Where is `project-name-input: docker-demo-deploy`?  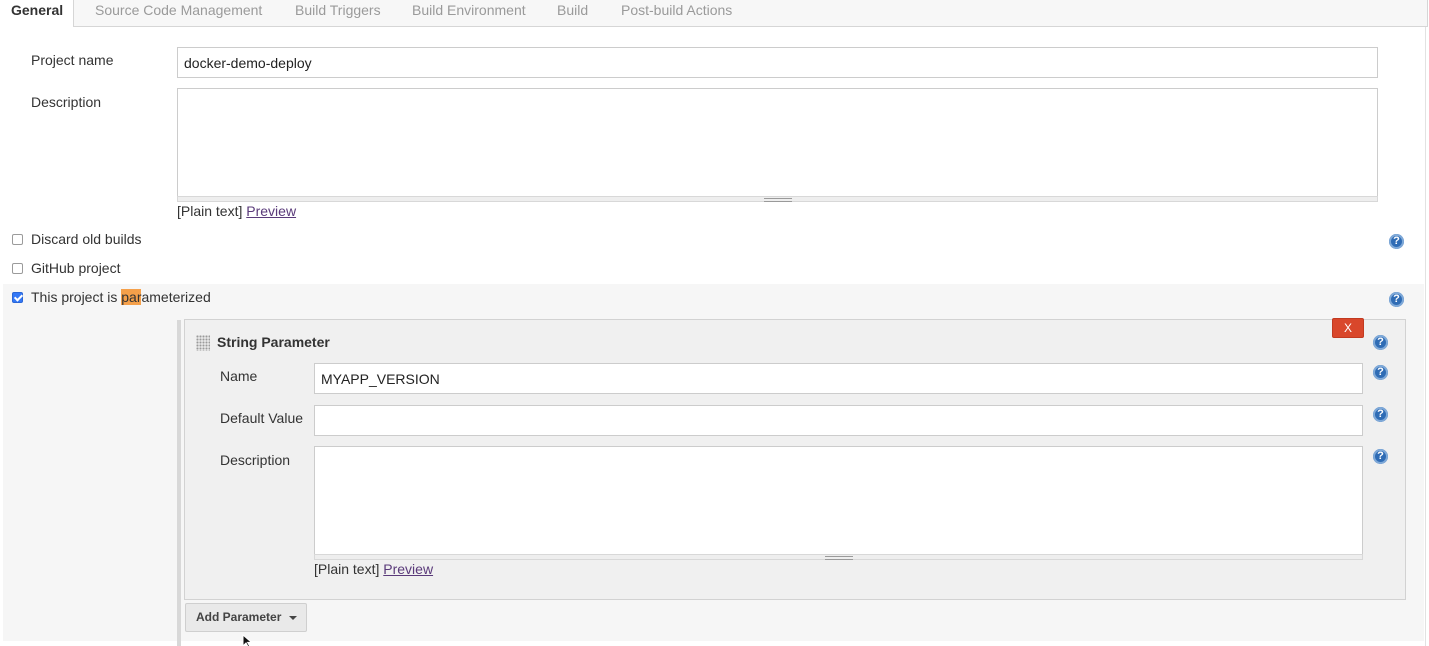 project-name-input: docker-demo-deploy is located at coordinates (777, 62).